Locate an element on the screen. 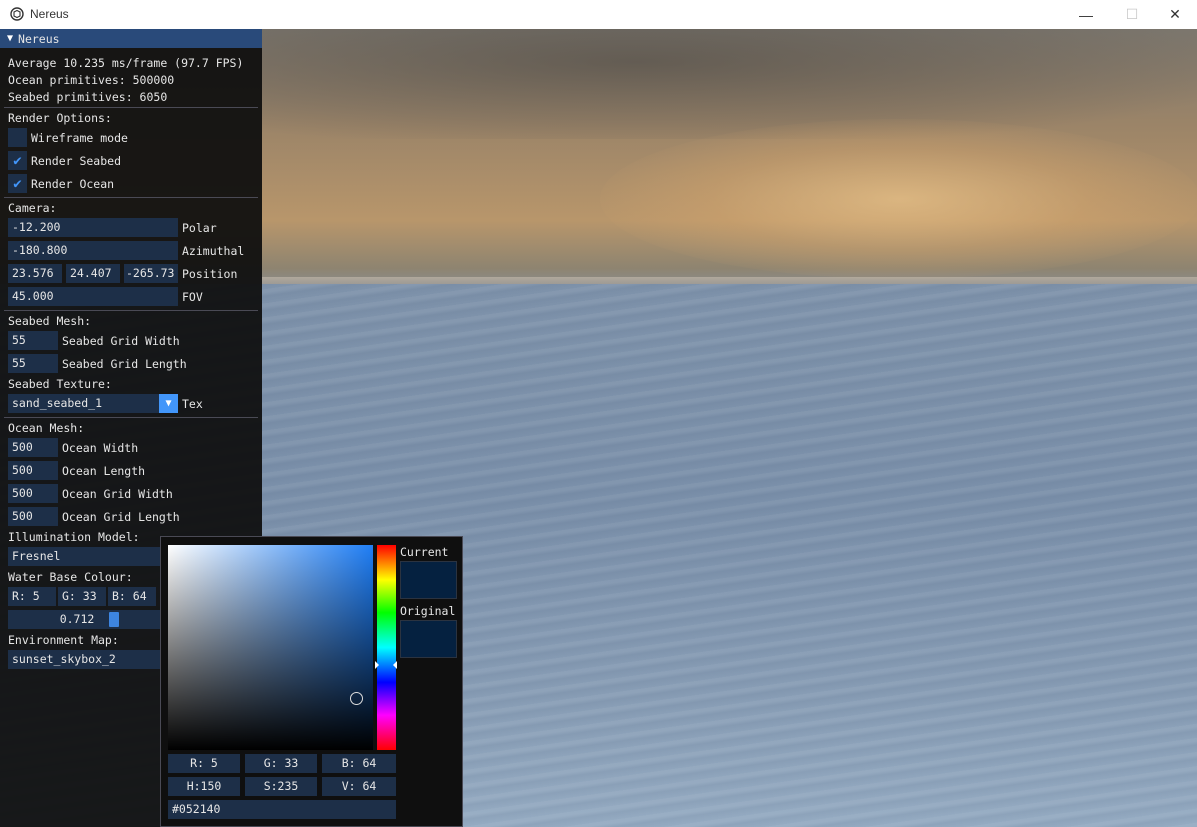 The image size is (1197, 827). seabed-grid-width-input: 55 is located at coordinates (33, 340).